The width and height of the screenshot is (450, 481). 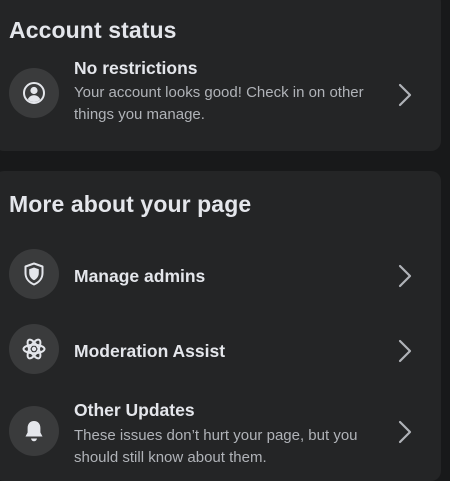 What do you see at coordinates (136, 68) in the screenshot?
I see `no-restrictions-title: No restrictions` at bounding box center [136, 68].